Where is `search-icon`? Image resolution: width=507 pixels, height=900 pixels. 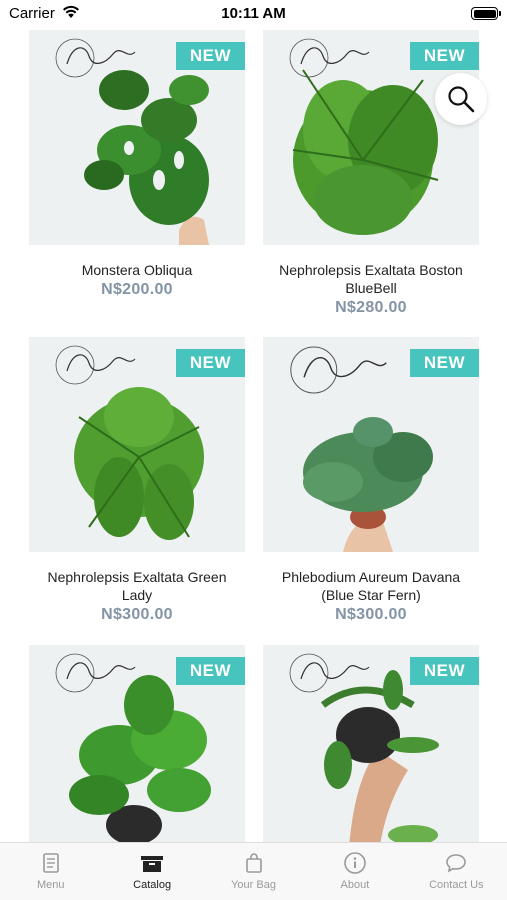
search-icon is located at coordinates (461, 99).